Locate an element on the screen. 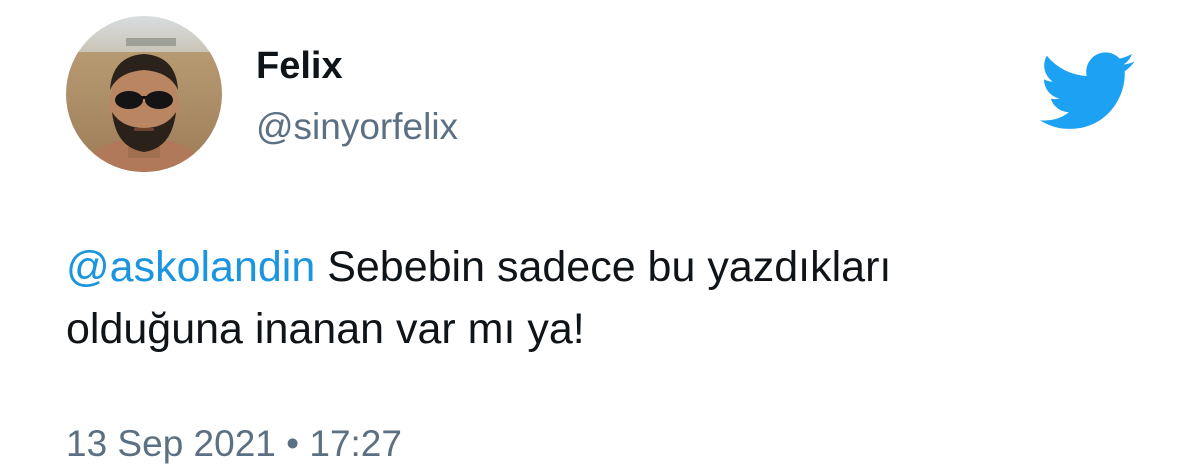  user-handle: @sinyorfelix is located at coordinates (357, 127).